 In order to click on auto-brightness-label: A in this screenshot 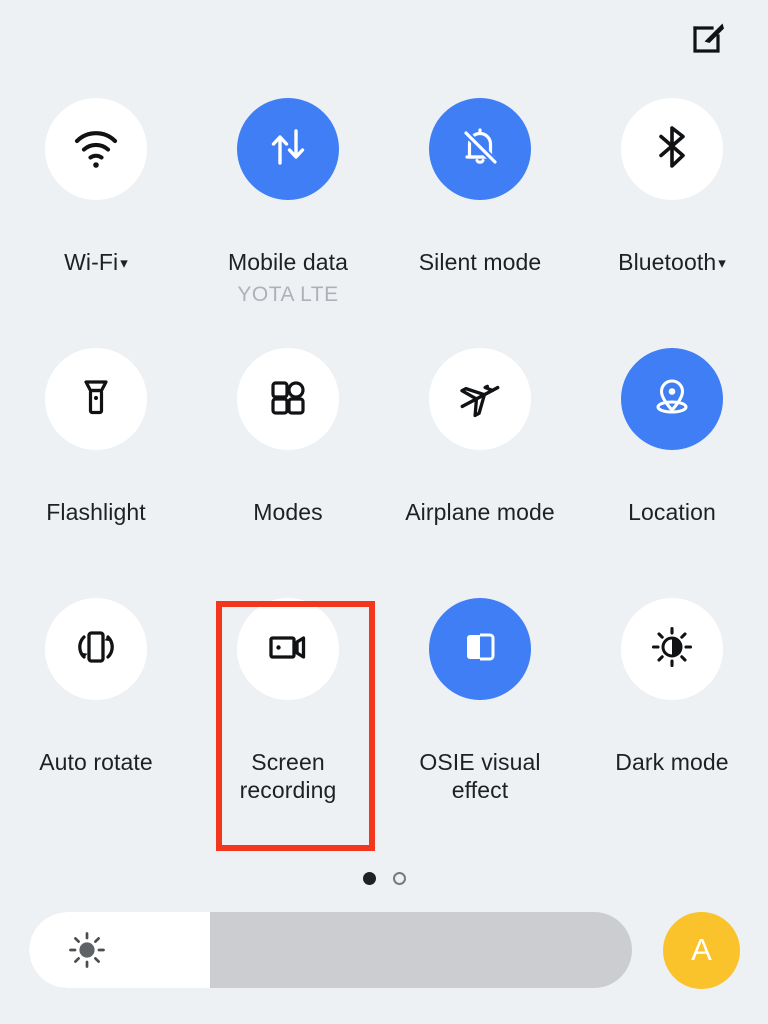, I will do `click(701, 949)`.